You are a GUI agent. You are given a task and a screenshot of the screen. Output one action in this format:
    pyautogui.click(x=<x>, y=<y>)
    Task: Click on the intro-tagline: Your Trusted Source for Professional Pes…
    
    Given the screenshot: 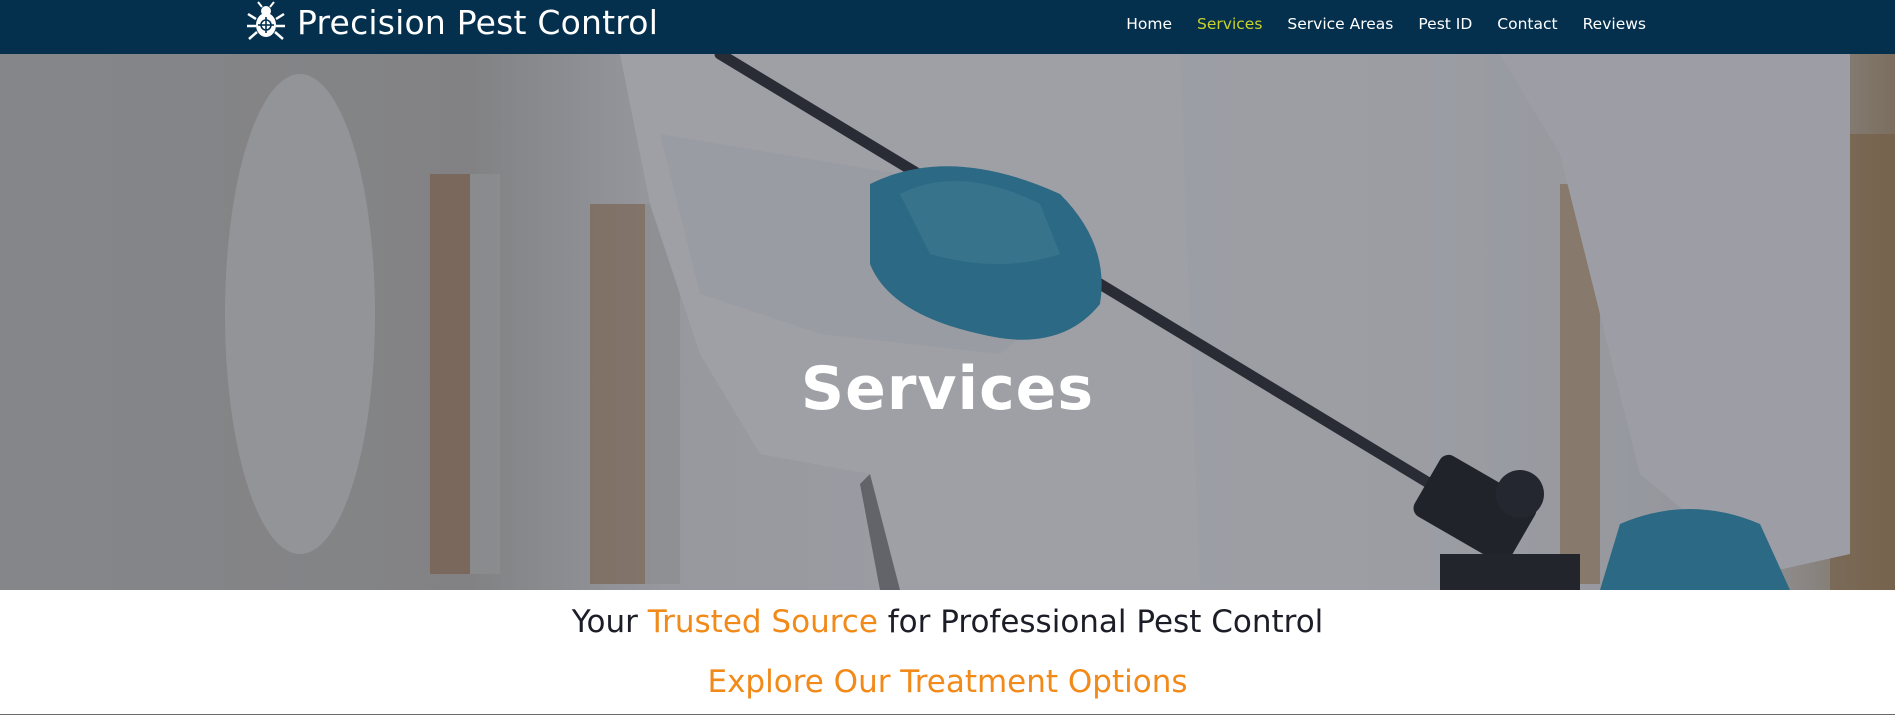 What is the action you would take?
    pyautogui.click(x=947, y=622)
    